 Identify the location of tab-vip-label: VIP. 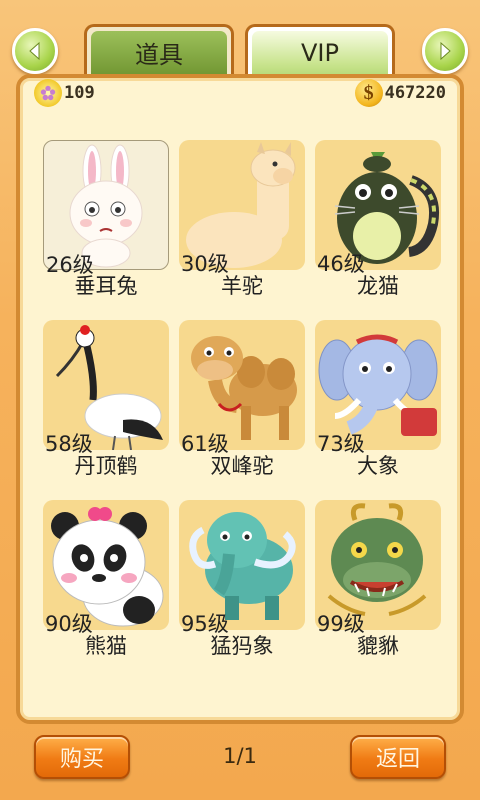
(320, 52).